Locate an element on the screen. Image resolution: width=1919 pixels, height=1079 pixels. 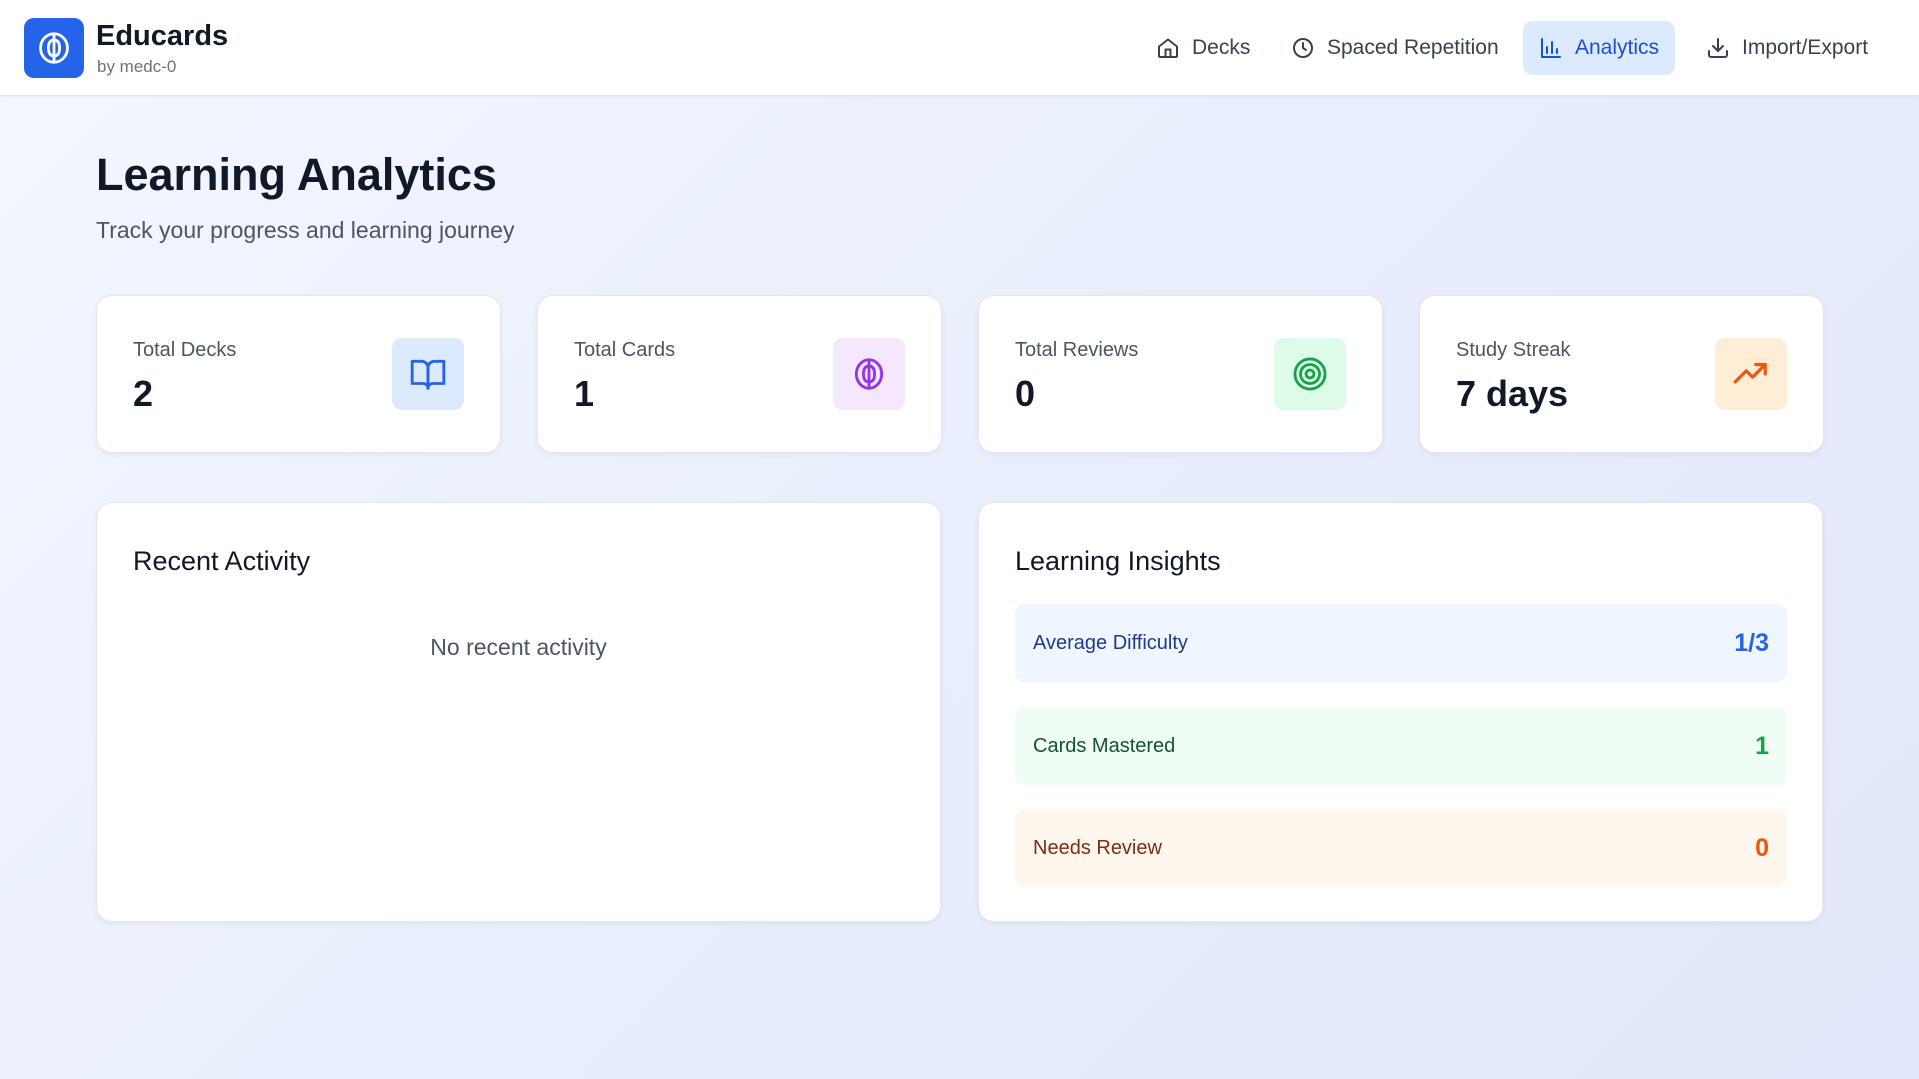
insight-label: Needs Review is located at coordinates (1097, 847).